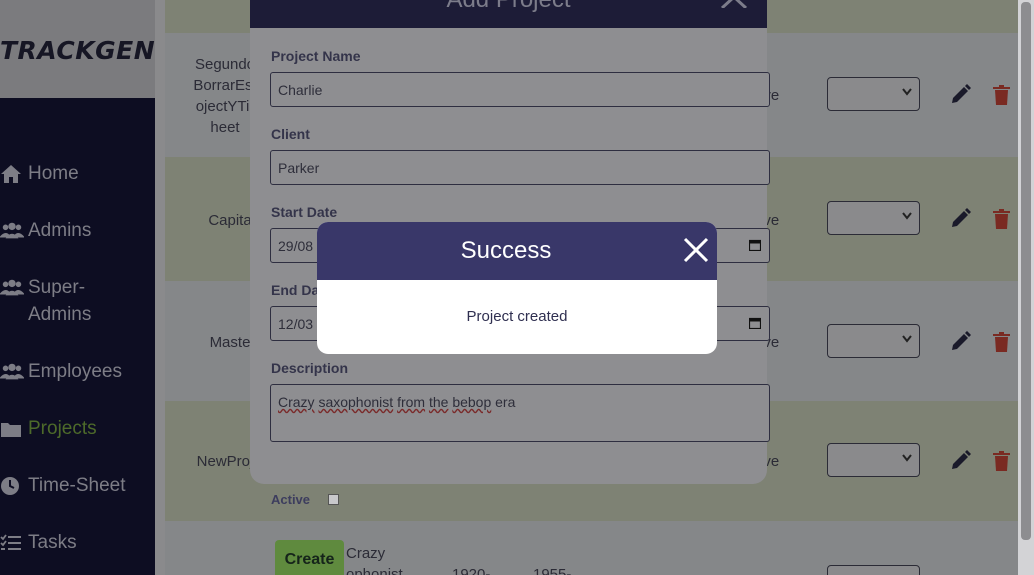  Describe the element at coordinates (517, 316) in the screenshot. I see `success-message: Project created` at that location.